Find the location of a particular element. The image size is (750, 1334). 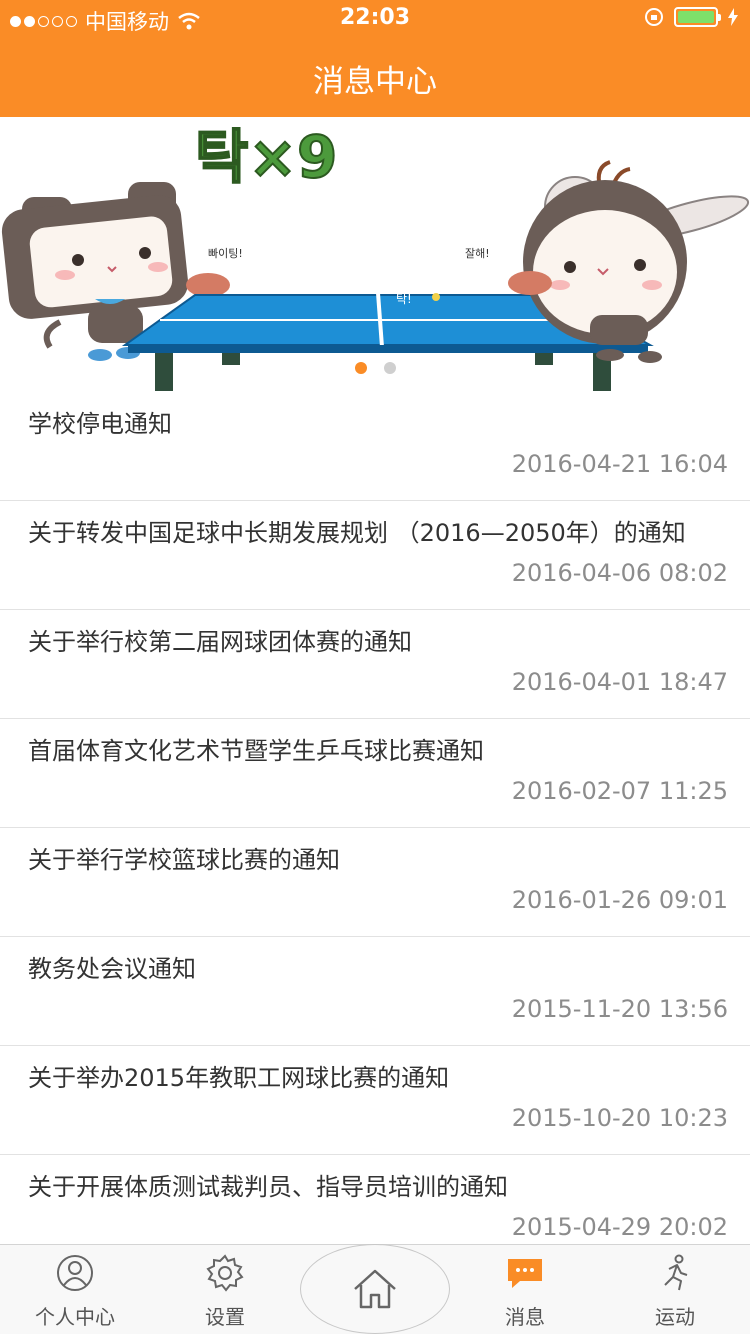

message-item: 学校停电通知 2016-04-21 16:04 is located at coordinates (375, 446).